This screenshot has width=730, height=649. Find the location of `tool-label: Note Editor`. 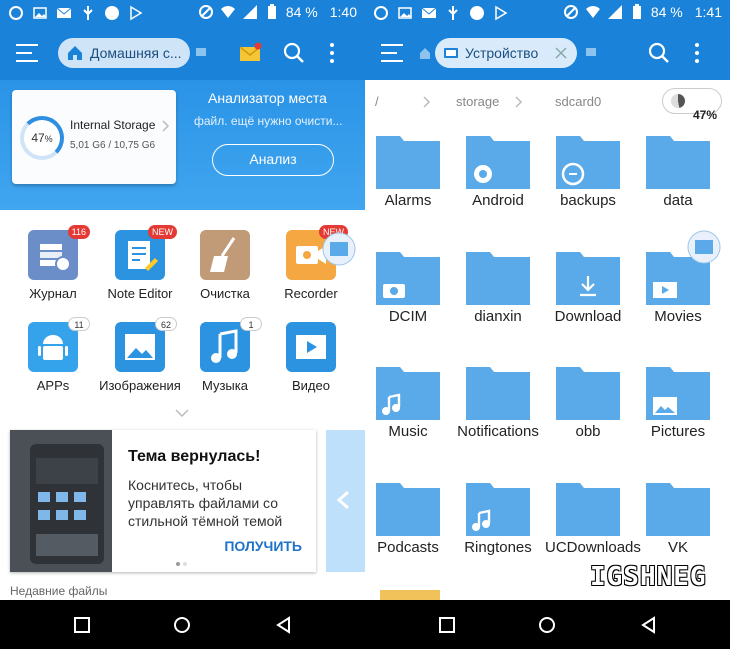

tool-label: Note Editor is located at coordinates (140, 293).